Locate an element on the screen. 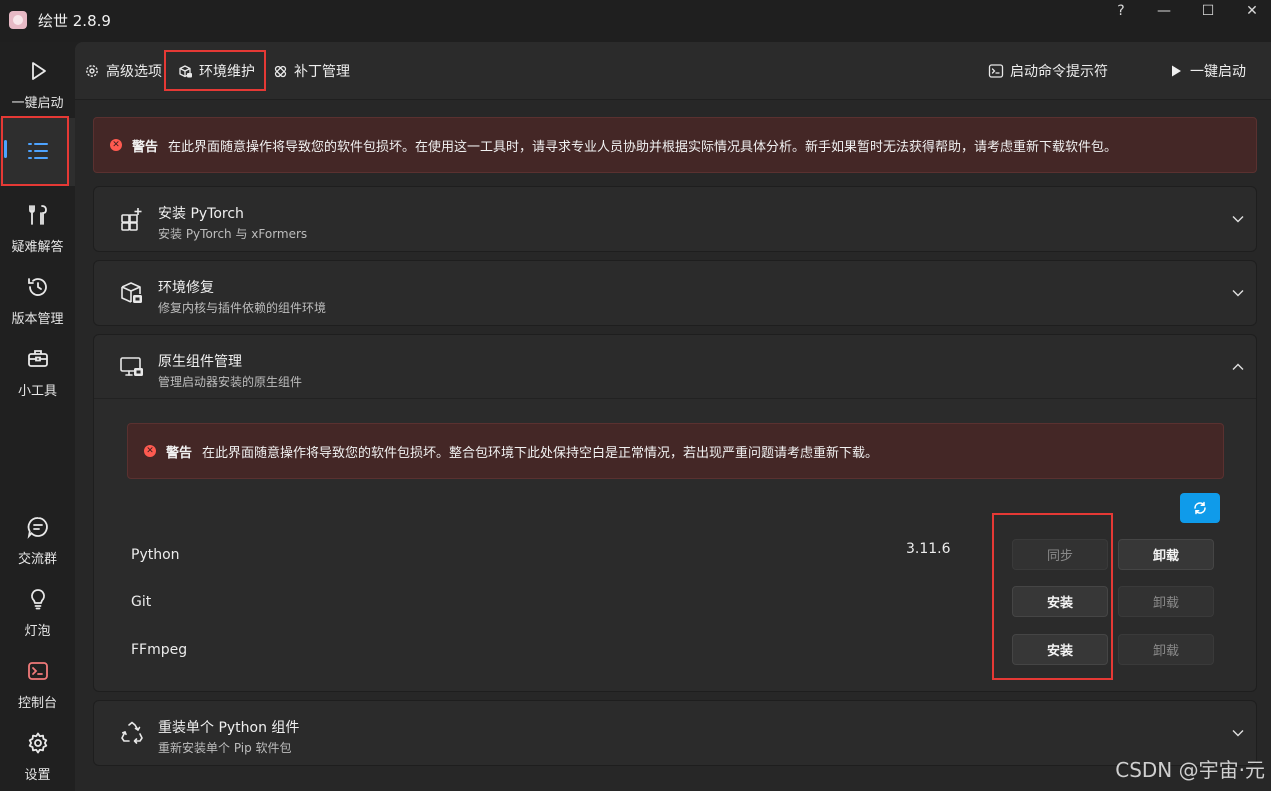 The image size is (1271, 791). bandage-icon is located at coordinates (280, 71).